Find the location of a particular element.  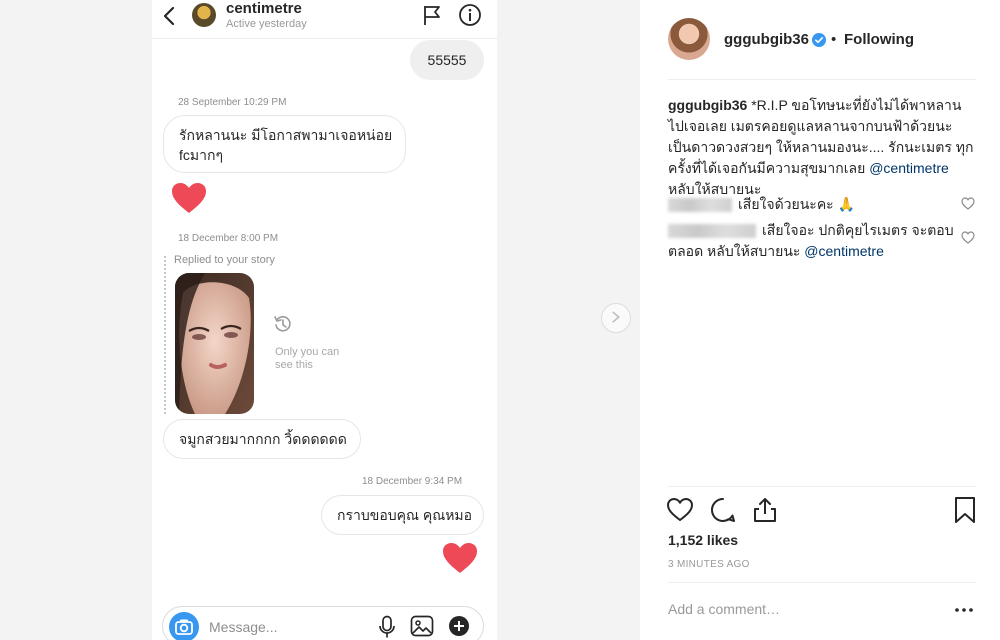

message-received: จมูกสวยมากกกก วิ้ดดดดดด is located at coordinates (262, 439).